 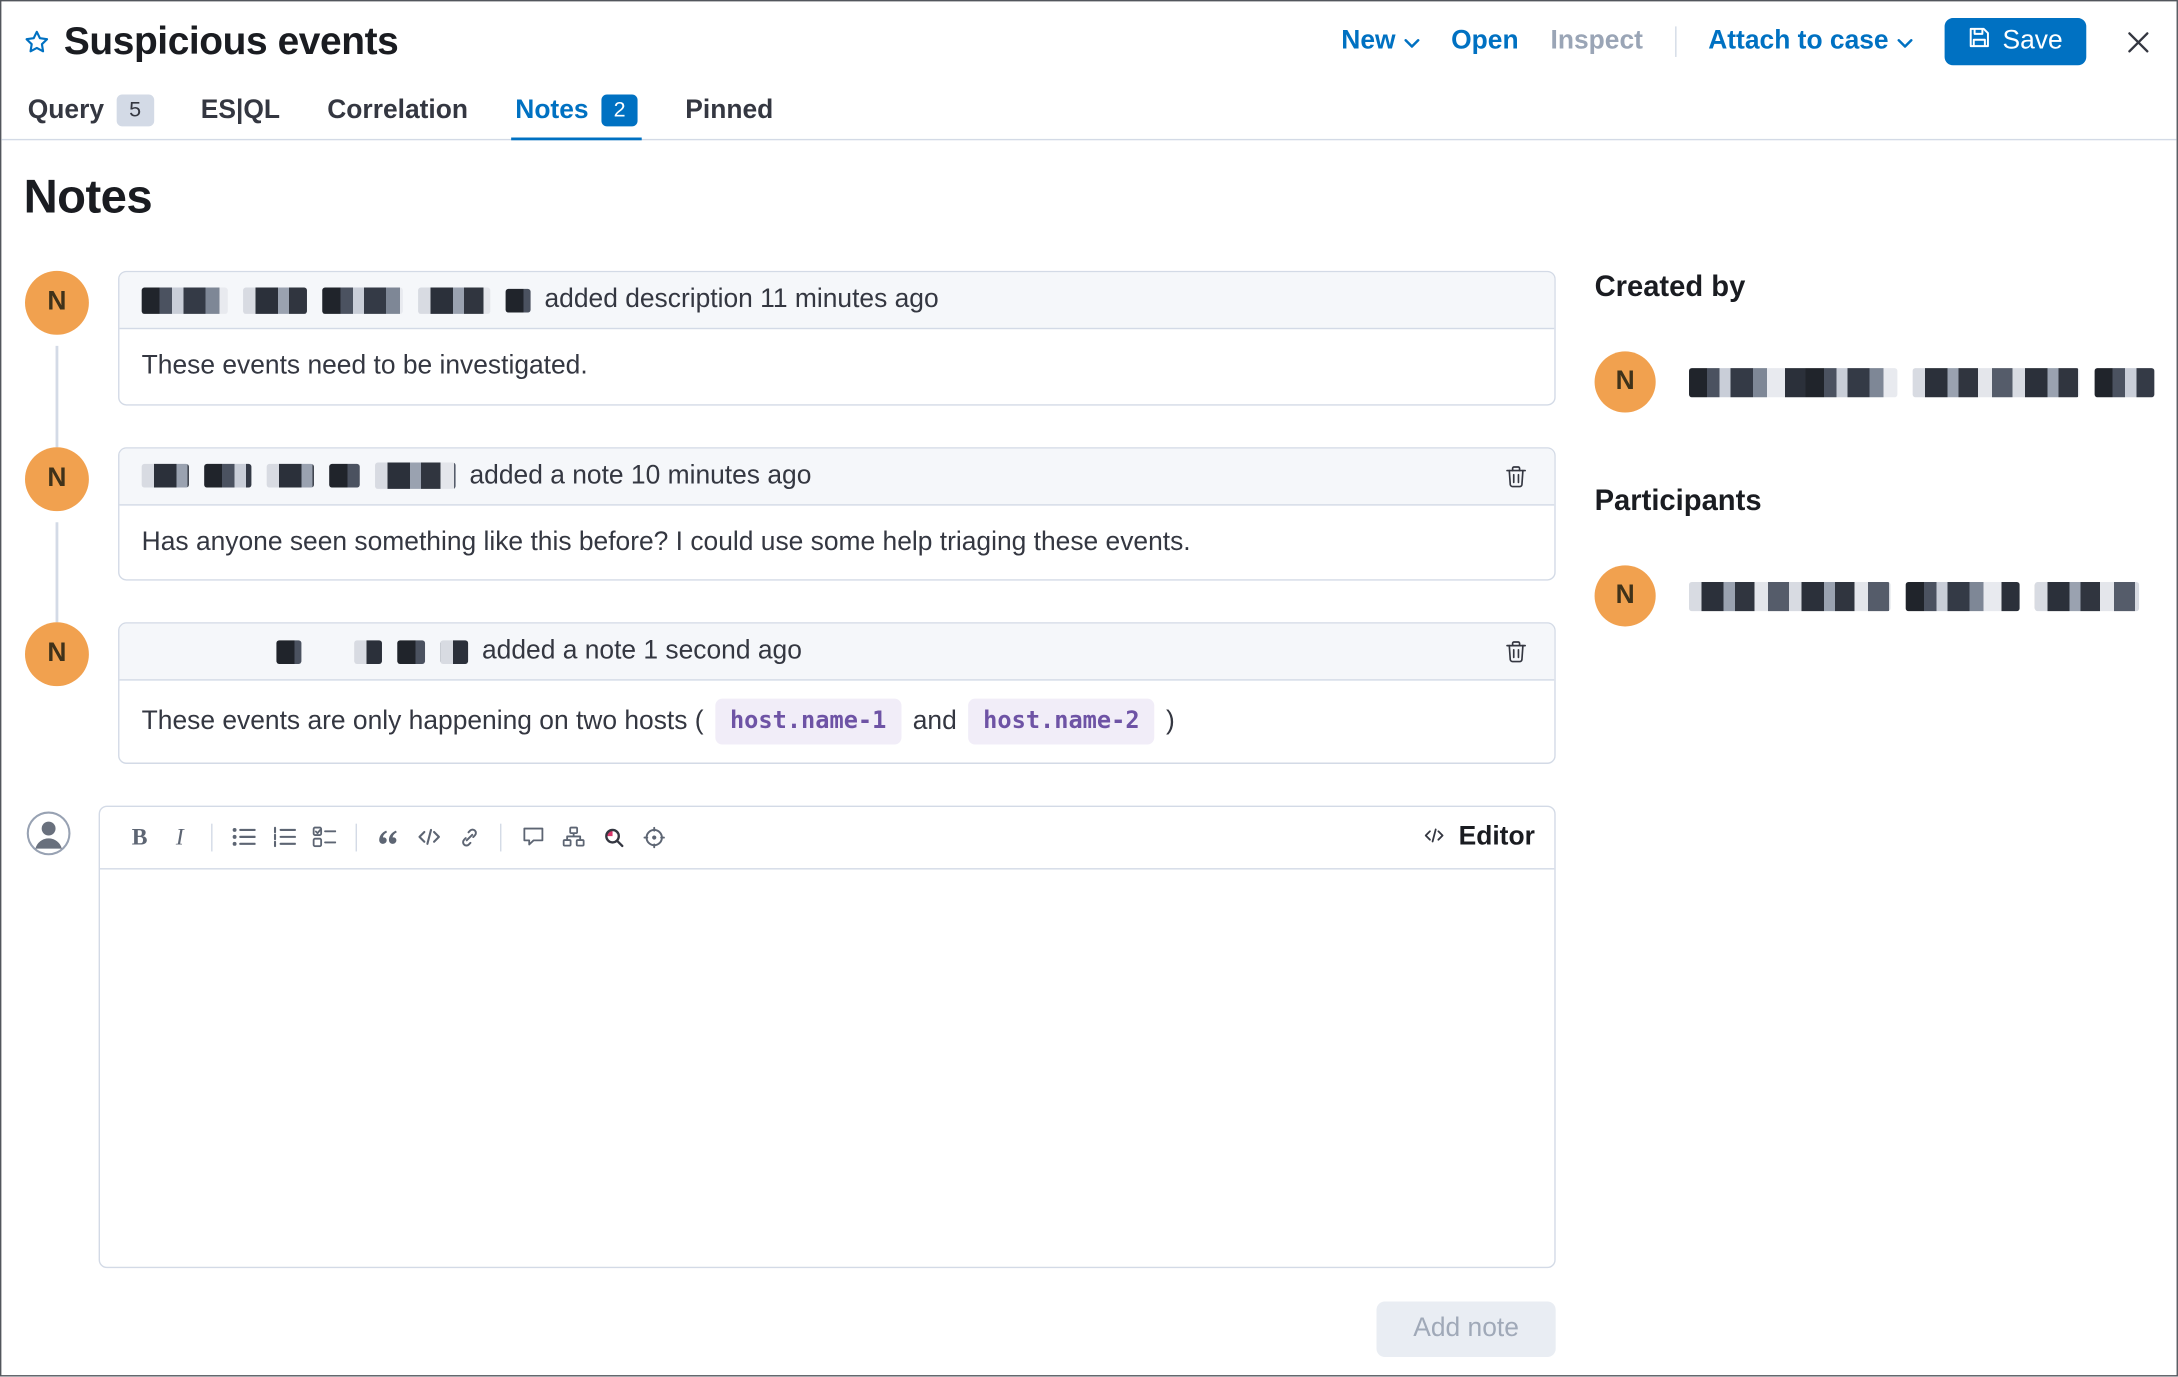 I want to click on host-name-chip: host.name-1, so click(x=808, y=721).